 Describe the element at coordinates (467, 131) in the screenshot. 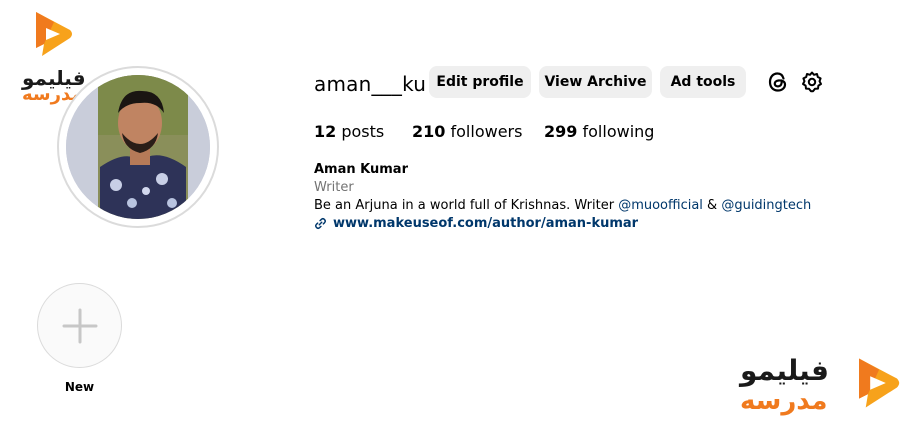

I see `followers-count: 210 followers` at that location.